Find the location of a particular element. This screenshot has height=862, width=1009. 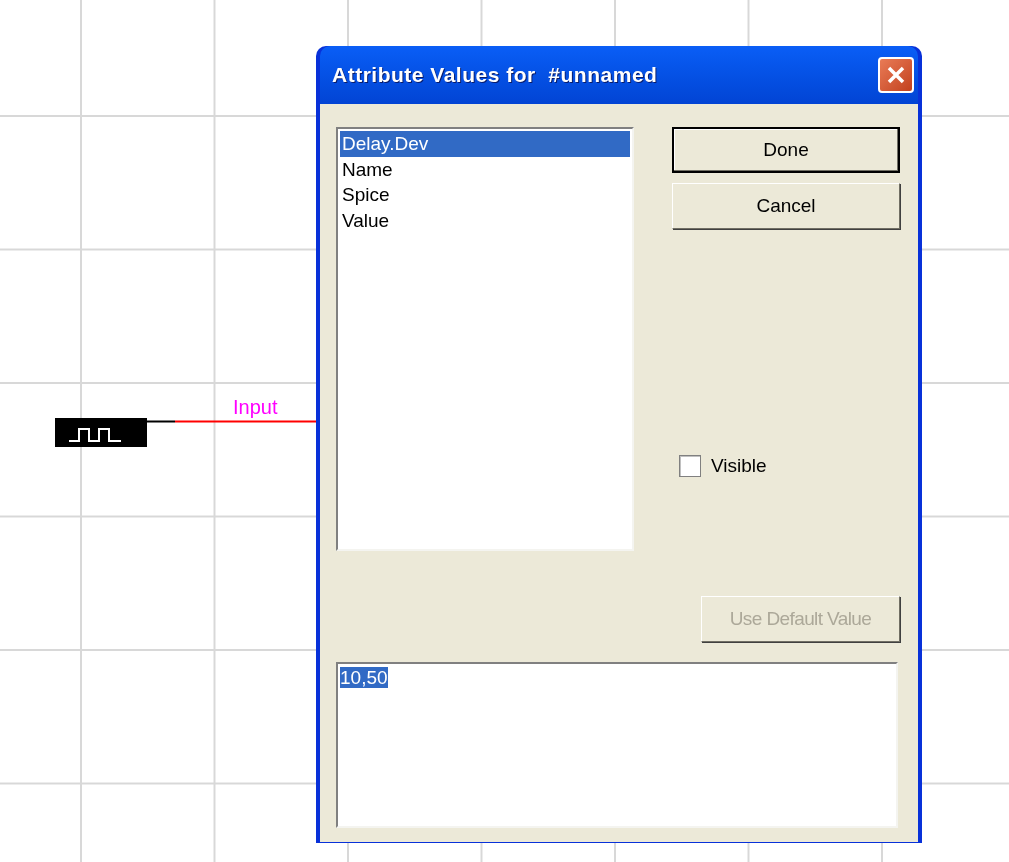

attribute-list-item: Spice is located at coordinates (485, 195).